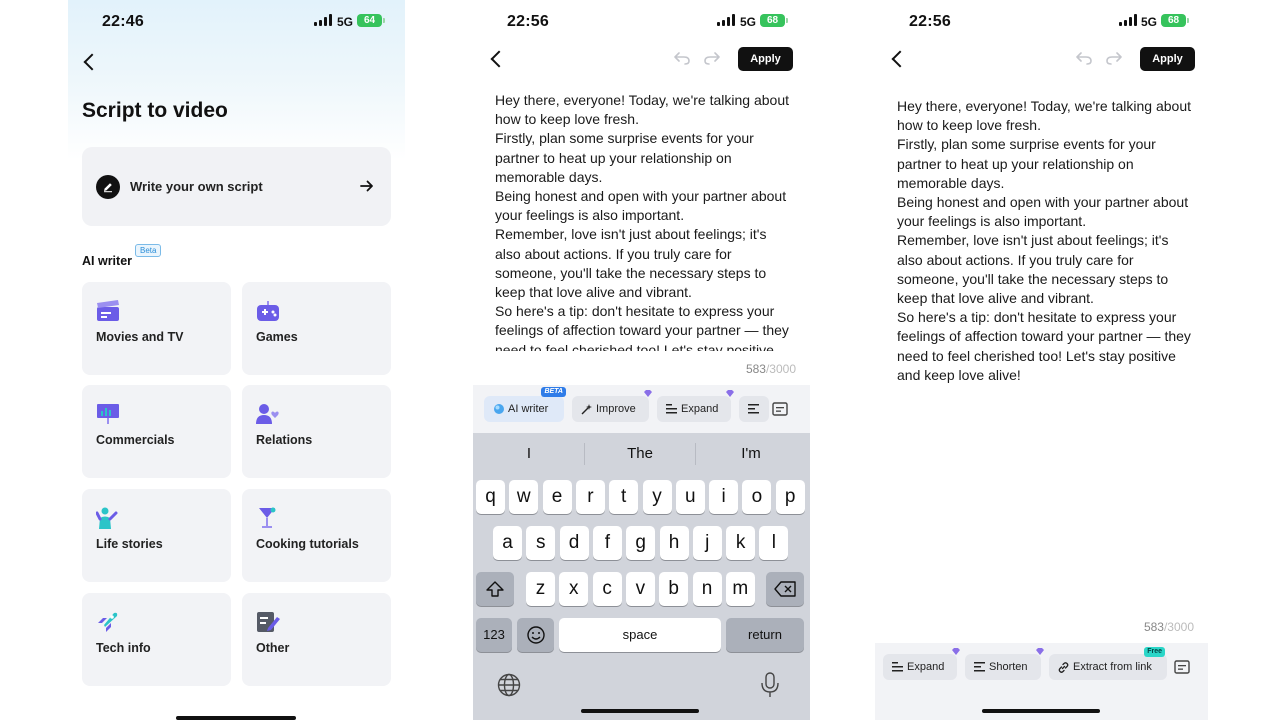 This screenshot has width=1280, height=720. Describe the element at coordinates (509, 685) in the screenshot. I see `globe-icon` at that location.